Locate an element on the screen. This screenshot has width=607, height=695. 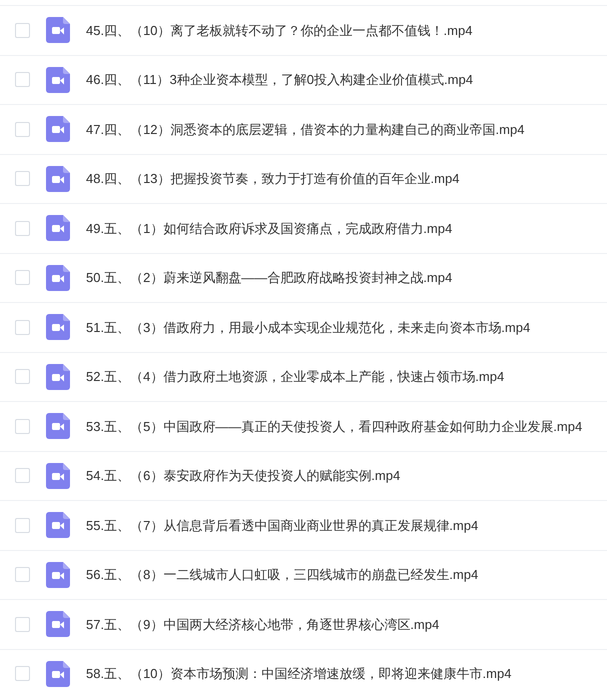
file-name: 45.四、（10）离了老板就转不动了？你的企业一点都不值钱！.mp4 is located at coordinates (279, 30).